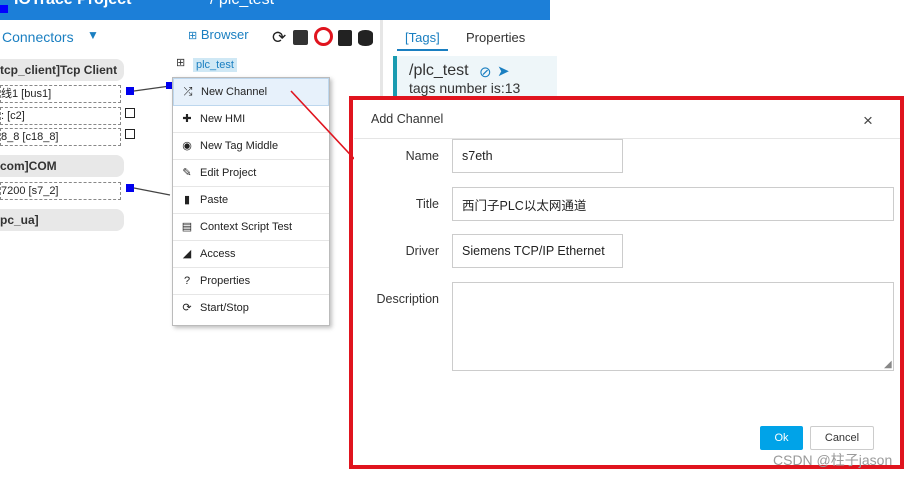  What do you see at coordinates (28, 166) in the screenshot?
I see `connector-group-label: com]COM` at bounding box center [28, 166].